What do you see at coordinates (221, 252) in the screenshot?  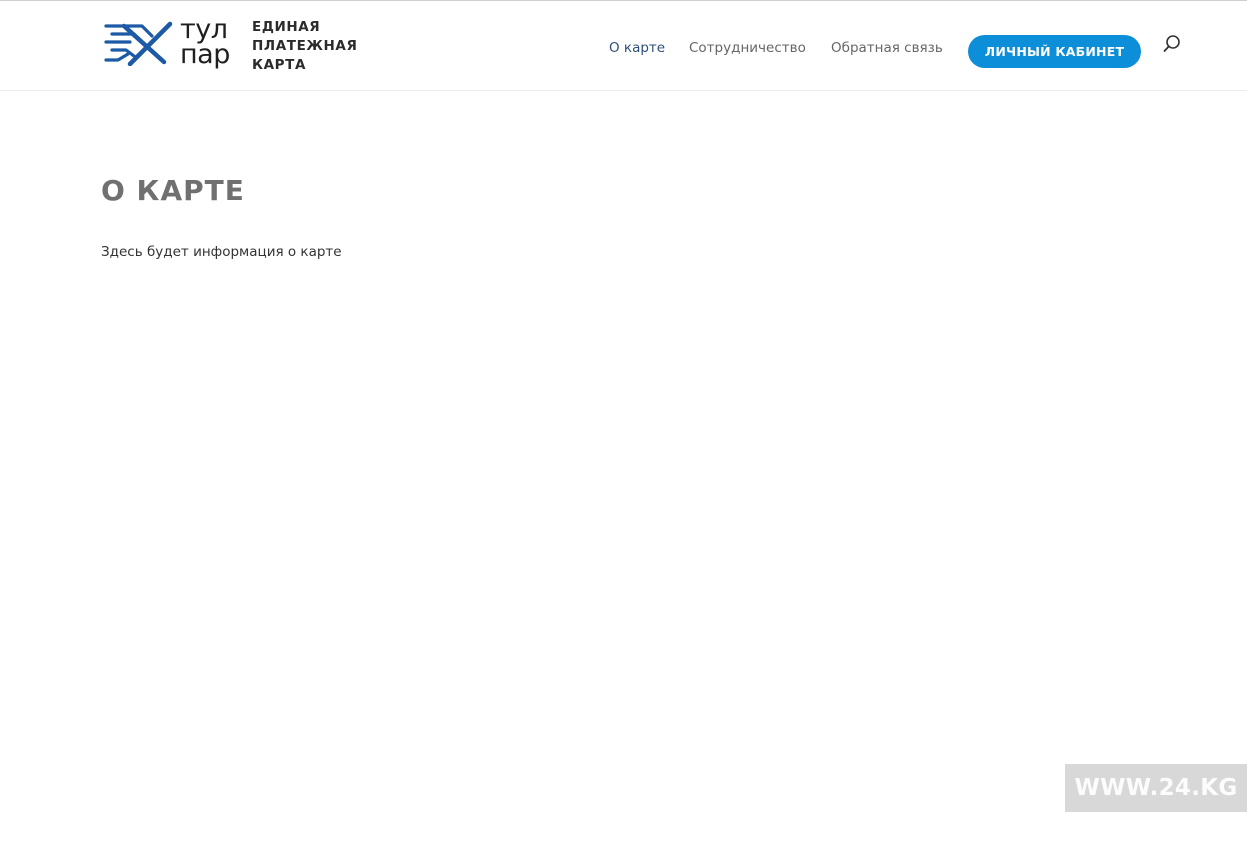 I see `page-body-text: Здесь будет информация о карте` at bounding box center [221, 252].